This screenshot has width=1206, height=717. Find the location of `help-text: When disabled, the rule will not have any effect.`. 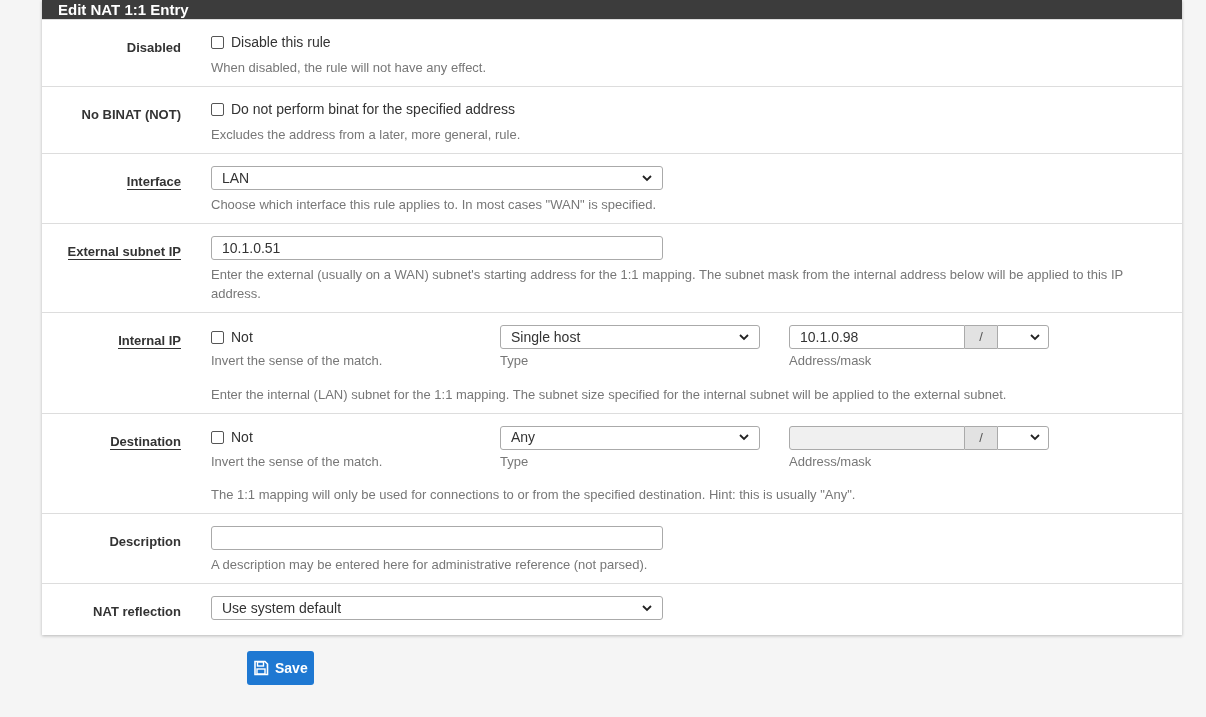

help-text: When disabled, the rule will not have any effect. is located at coordinates (349, 68).